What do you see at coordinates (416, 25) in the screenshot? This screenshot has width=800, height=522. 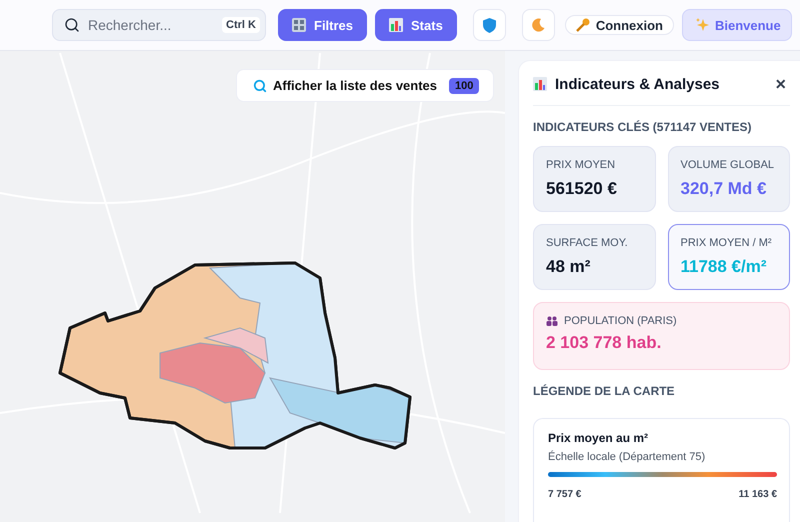 I see `toolbar-button: Stats` at bounding box center [416, 25].